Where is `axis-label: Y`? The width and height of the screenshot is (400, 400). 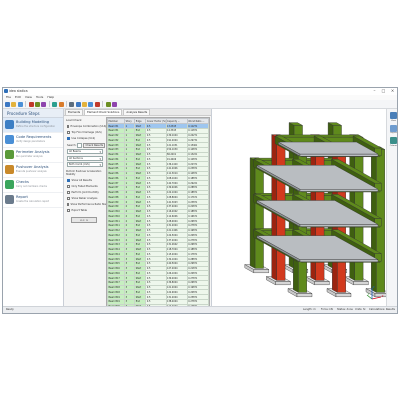
axis-label: Y is located at coordinates (369, 294).